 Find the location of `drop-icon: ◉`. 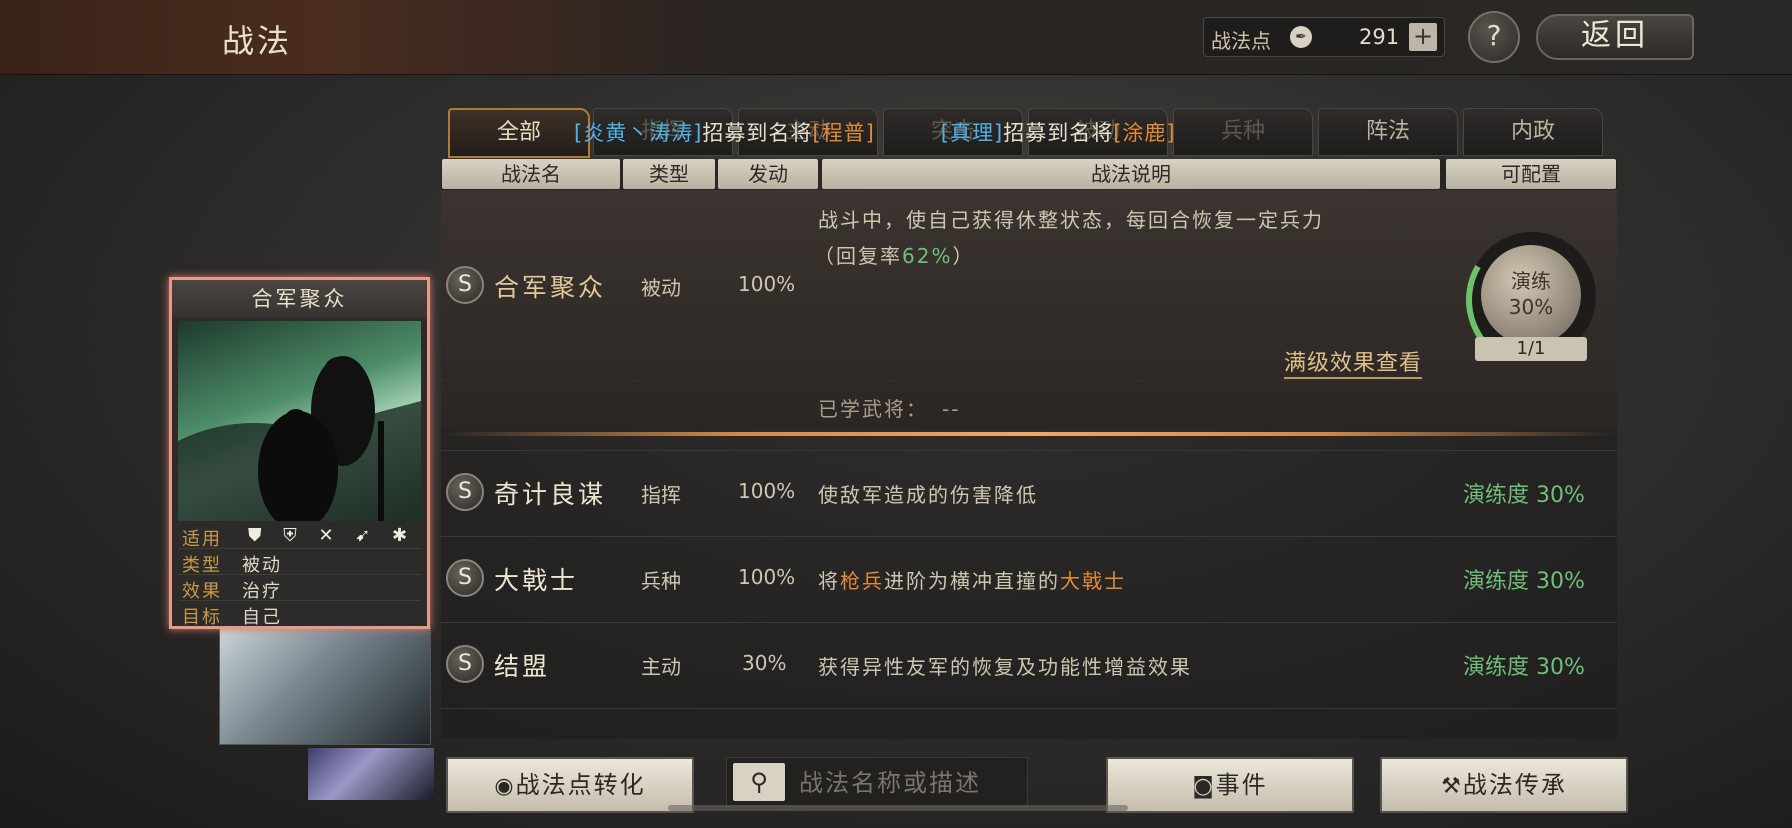

drop-icon: ◉ is located at coordinates (505, 786).